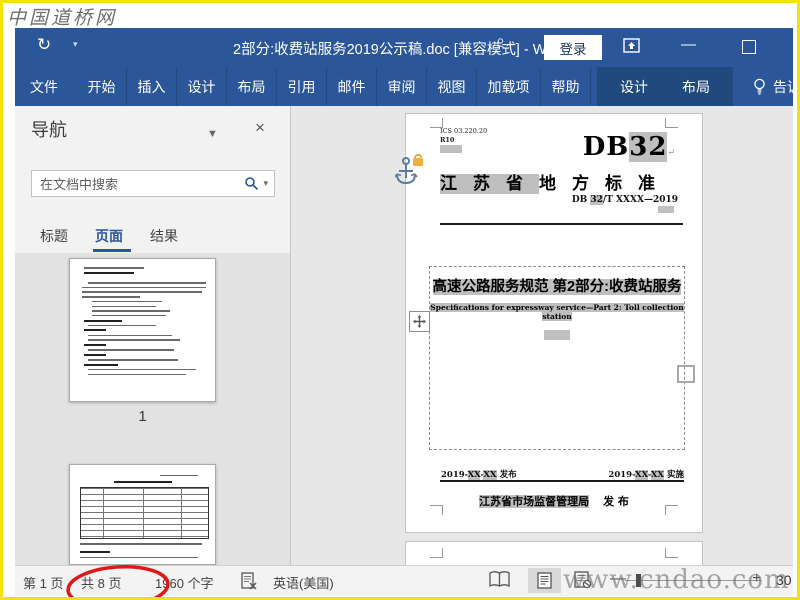 This screenshot has width=800, height=600. I want to click on language-indicator: 英语(美国), so click(303, 582).